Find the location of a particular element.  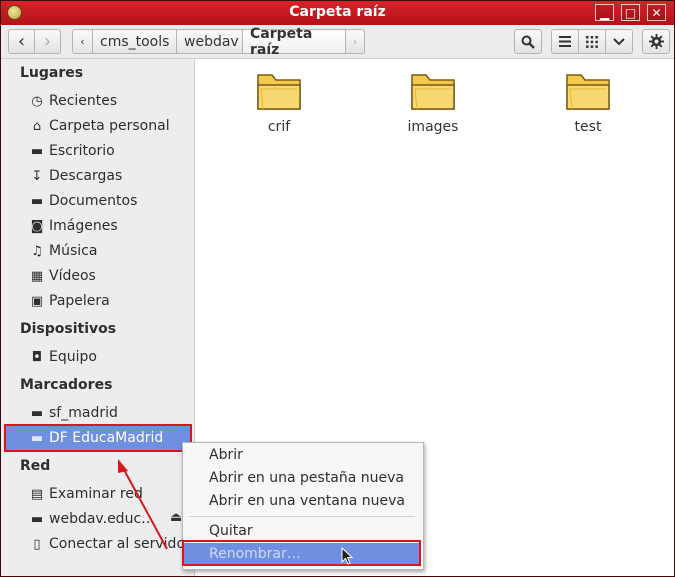

mouse-cursor-icon is located at coordinates (347, 556).